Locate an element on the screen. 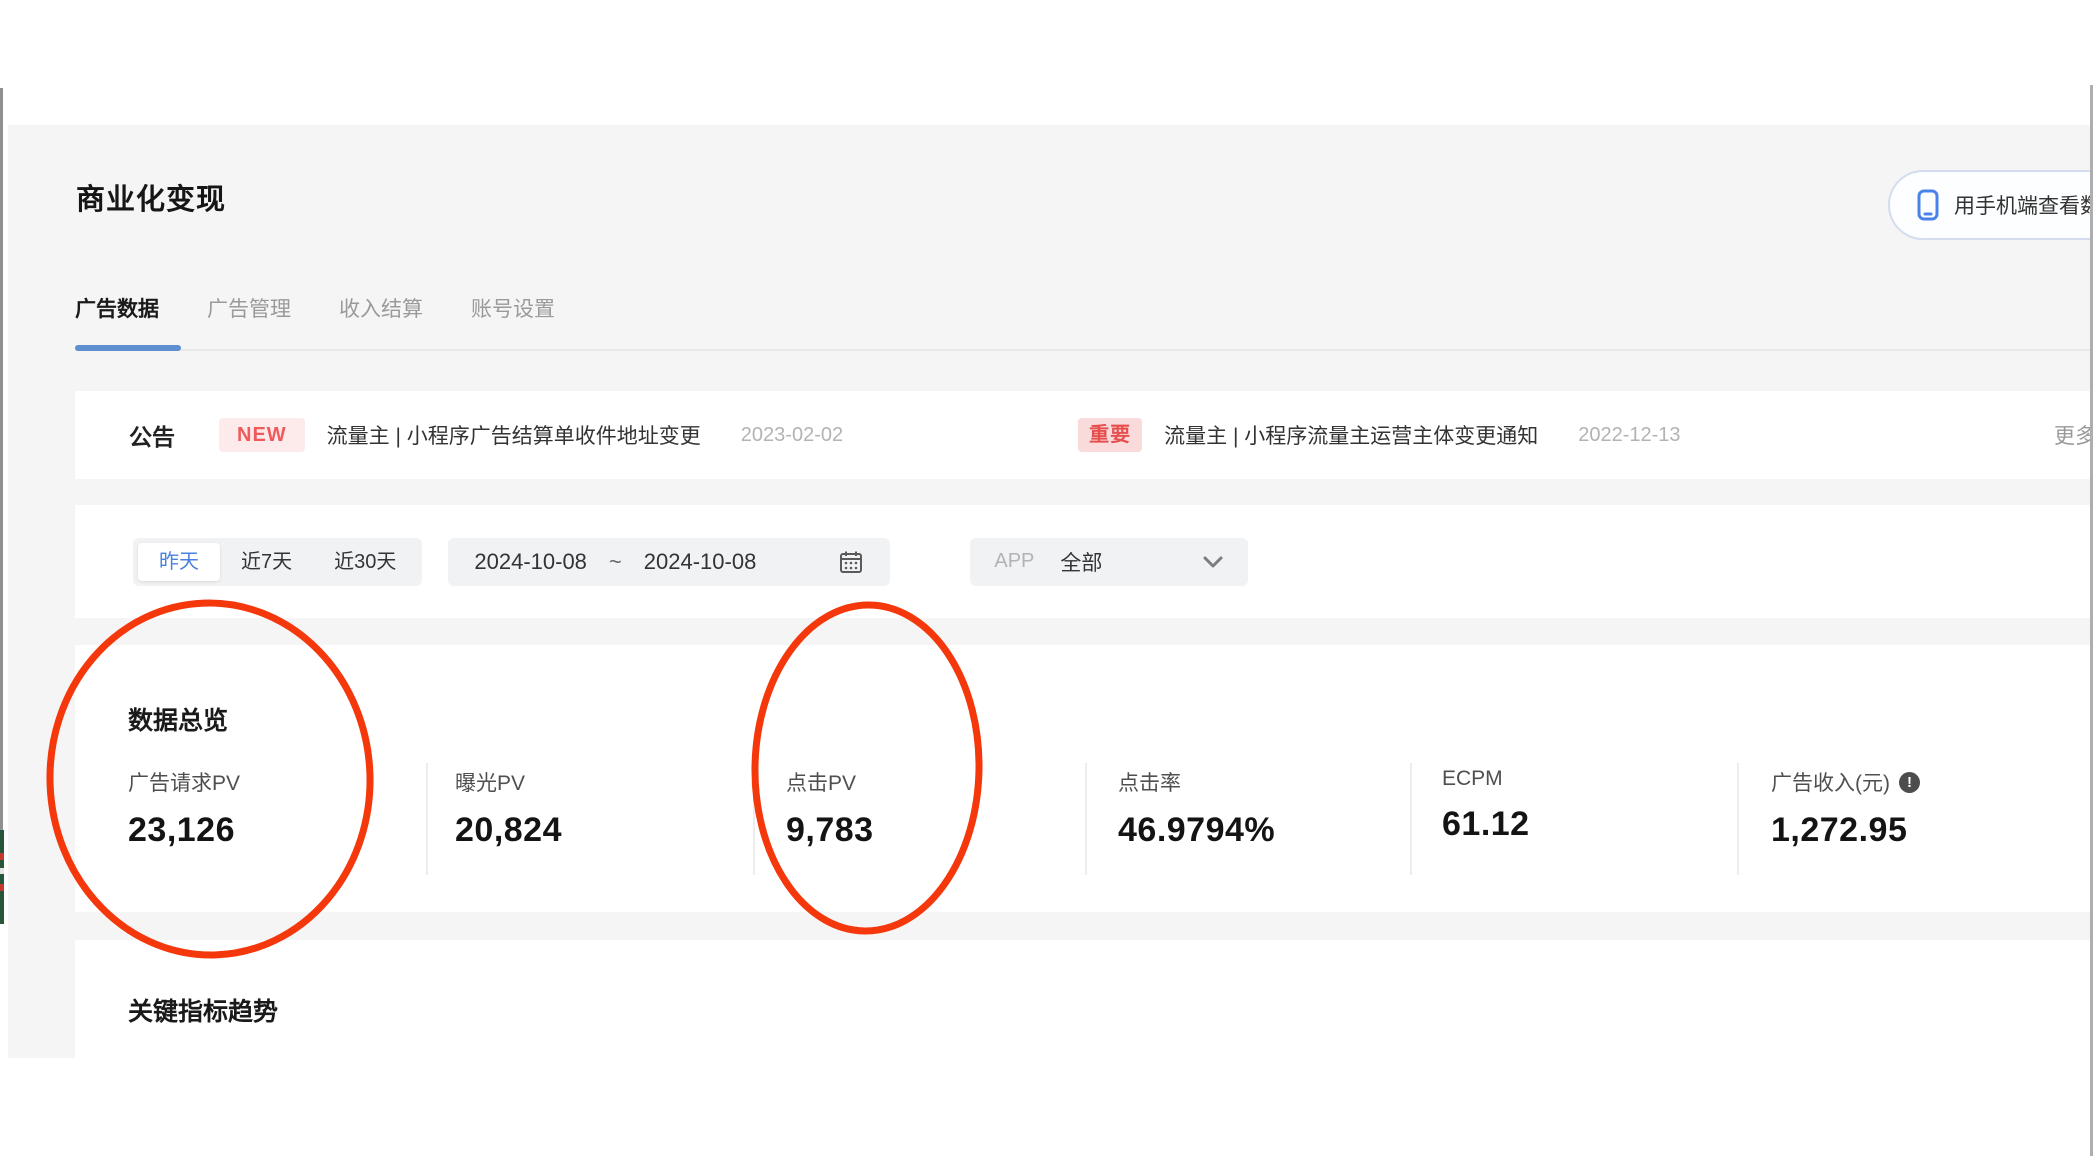  announcement-item: NEW 流量主 | 小程序广告结算单收件地址变更 2023-02-02 is located at coordinates (509, 435).